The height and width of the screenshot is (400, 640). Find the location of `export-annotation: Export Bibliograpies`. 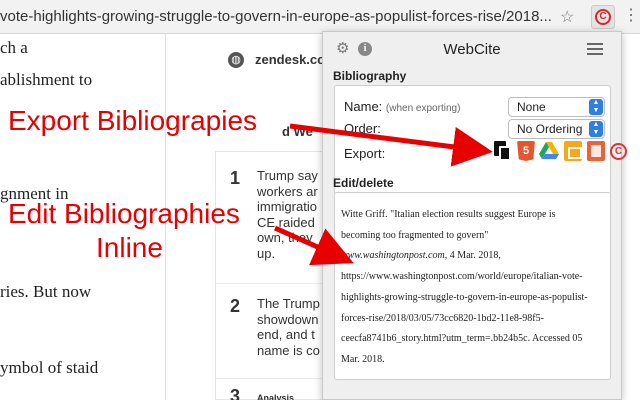

export-annotation: Export Bibliograpies is located at coordinates (133, 120).